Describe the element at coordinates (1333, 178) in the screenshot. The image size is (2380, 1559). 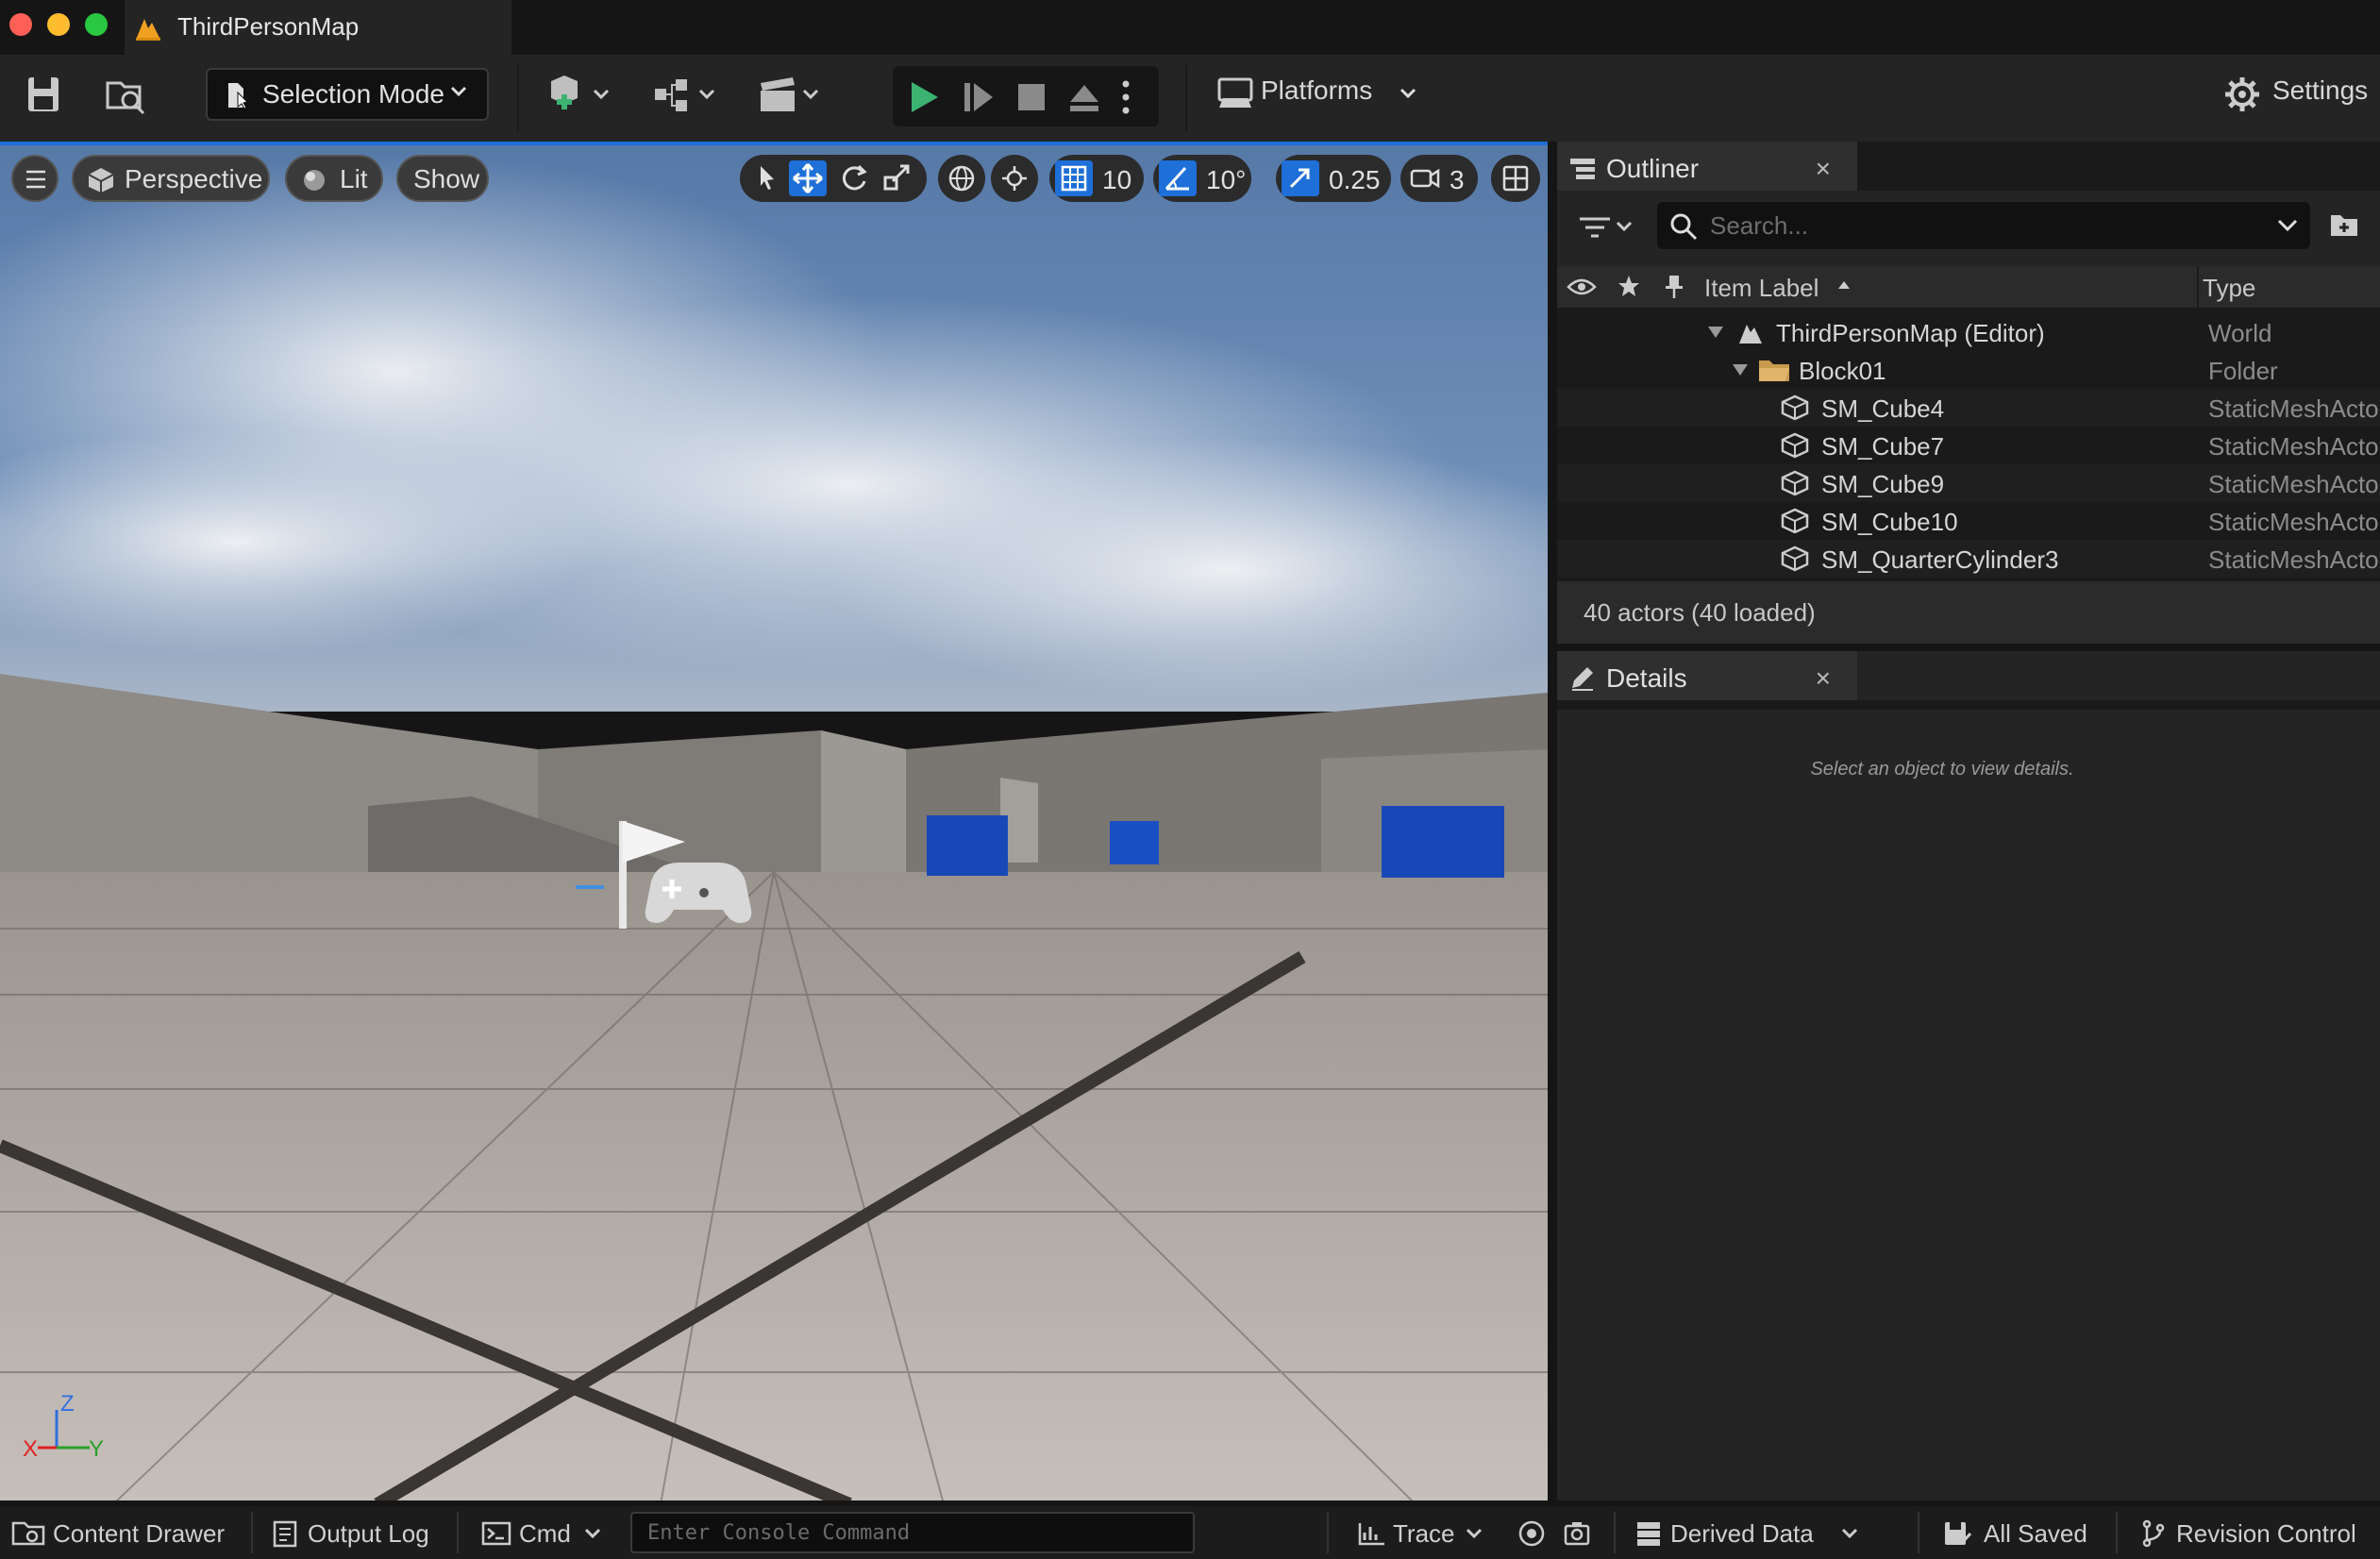
I see `scale-snap-toggle: 0.25` at that location.